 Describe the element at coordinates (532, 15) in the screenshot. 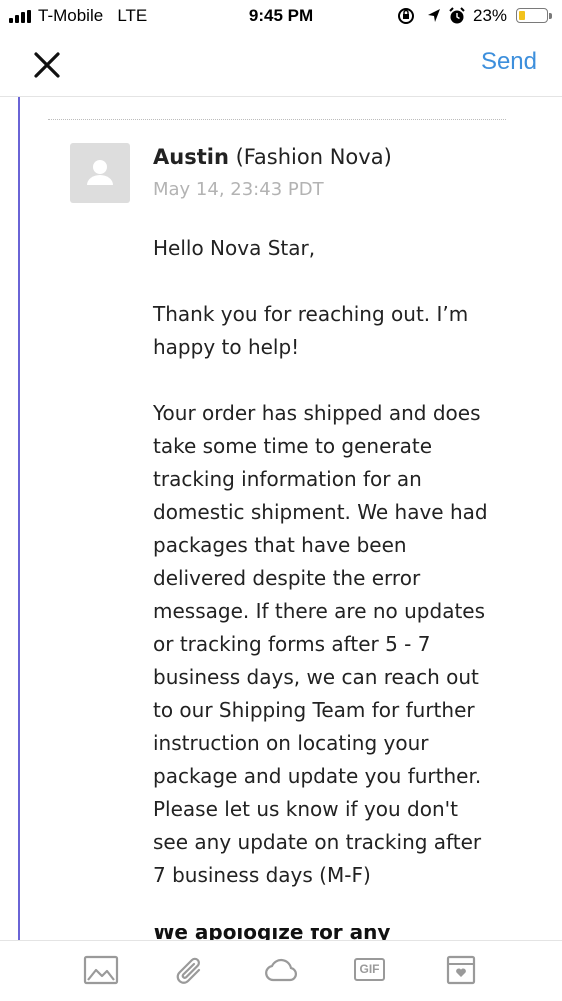

I see `battery-icon` at that location.